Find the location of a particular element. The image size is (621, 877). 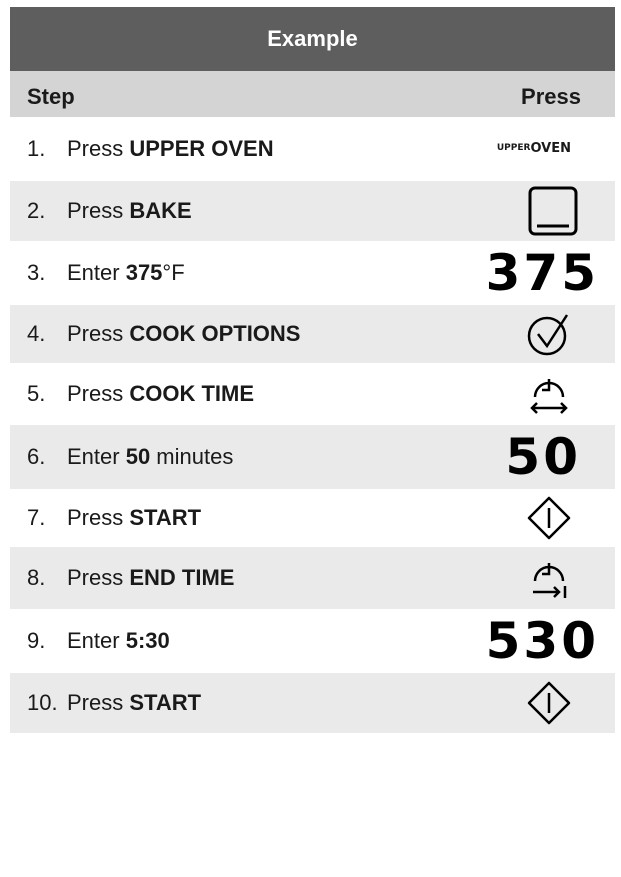

digits-530: 530 is located at coordinates (542, 641).